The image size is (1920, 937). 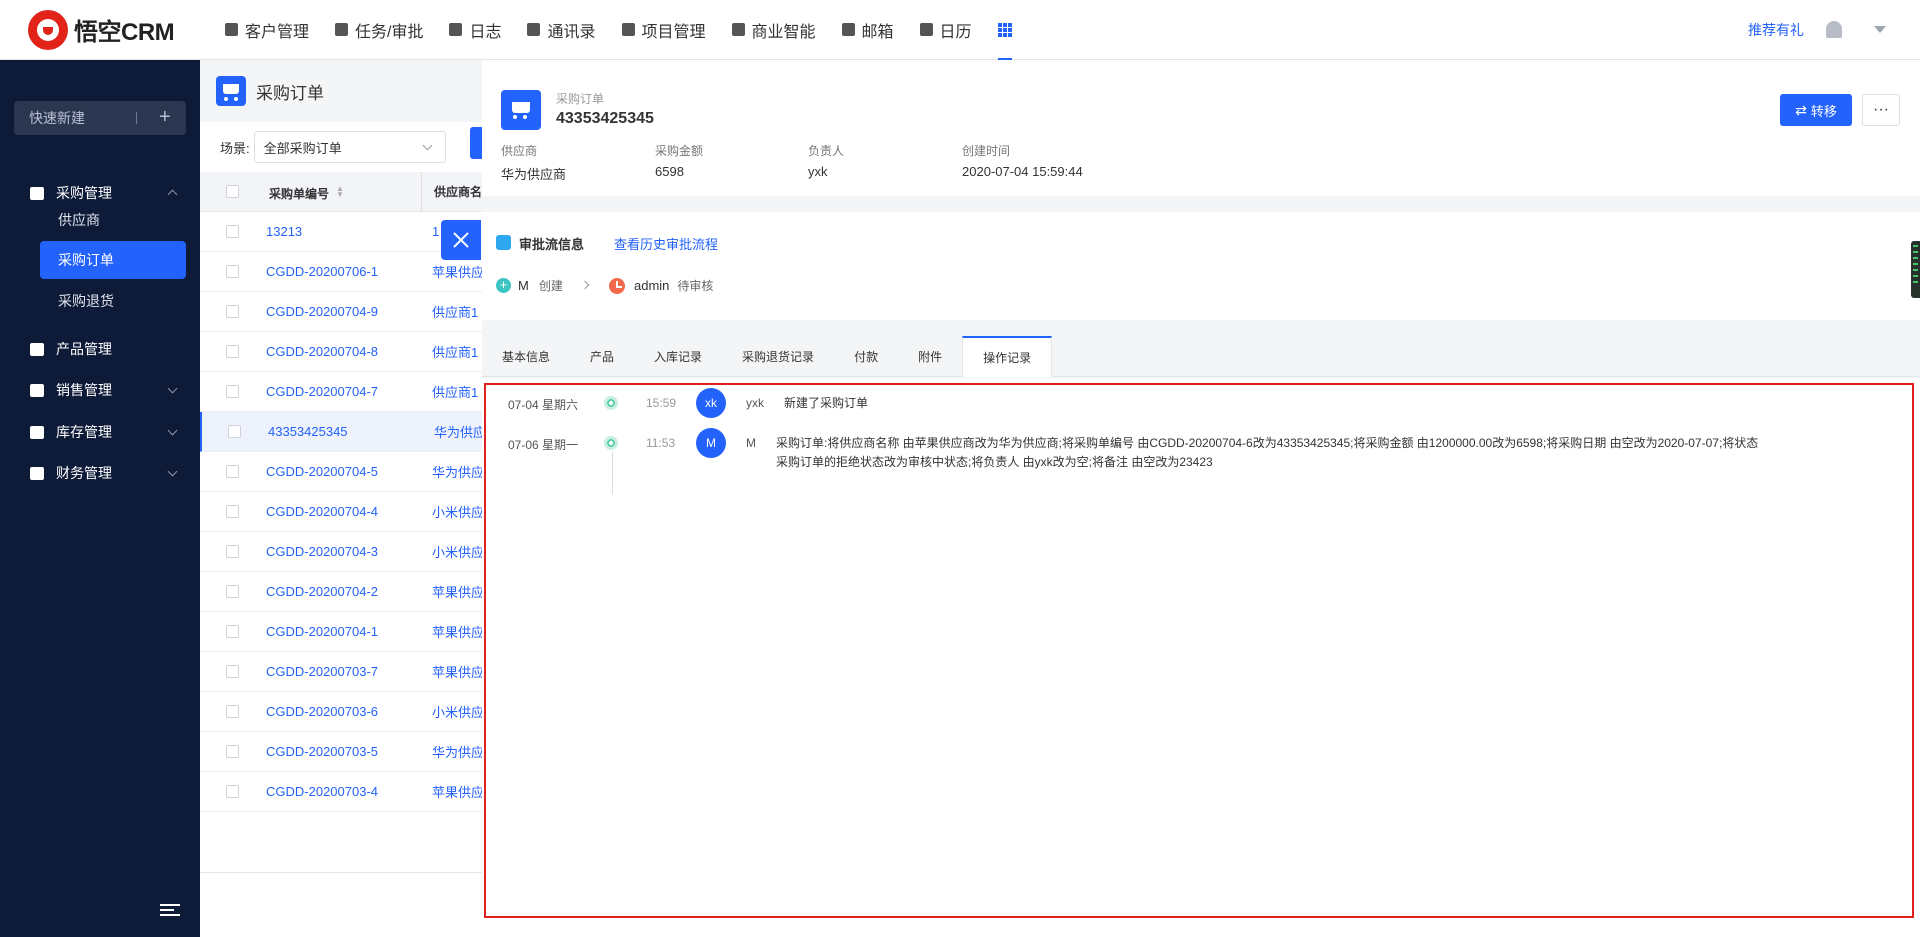 I want to click on nav-calendar: 日历, so click(x=946, y=30).